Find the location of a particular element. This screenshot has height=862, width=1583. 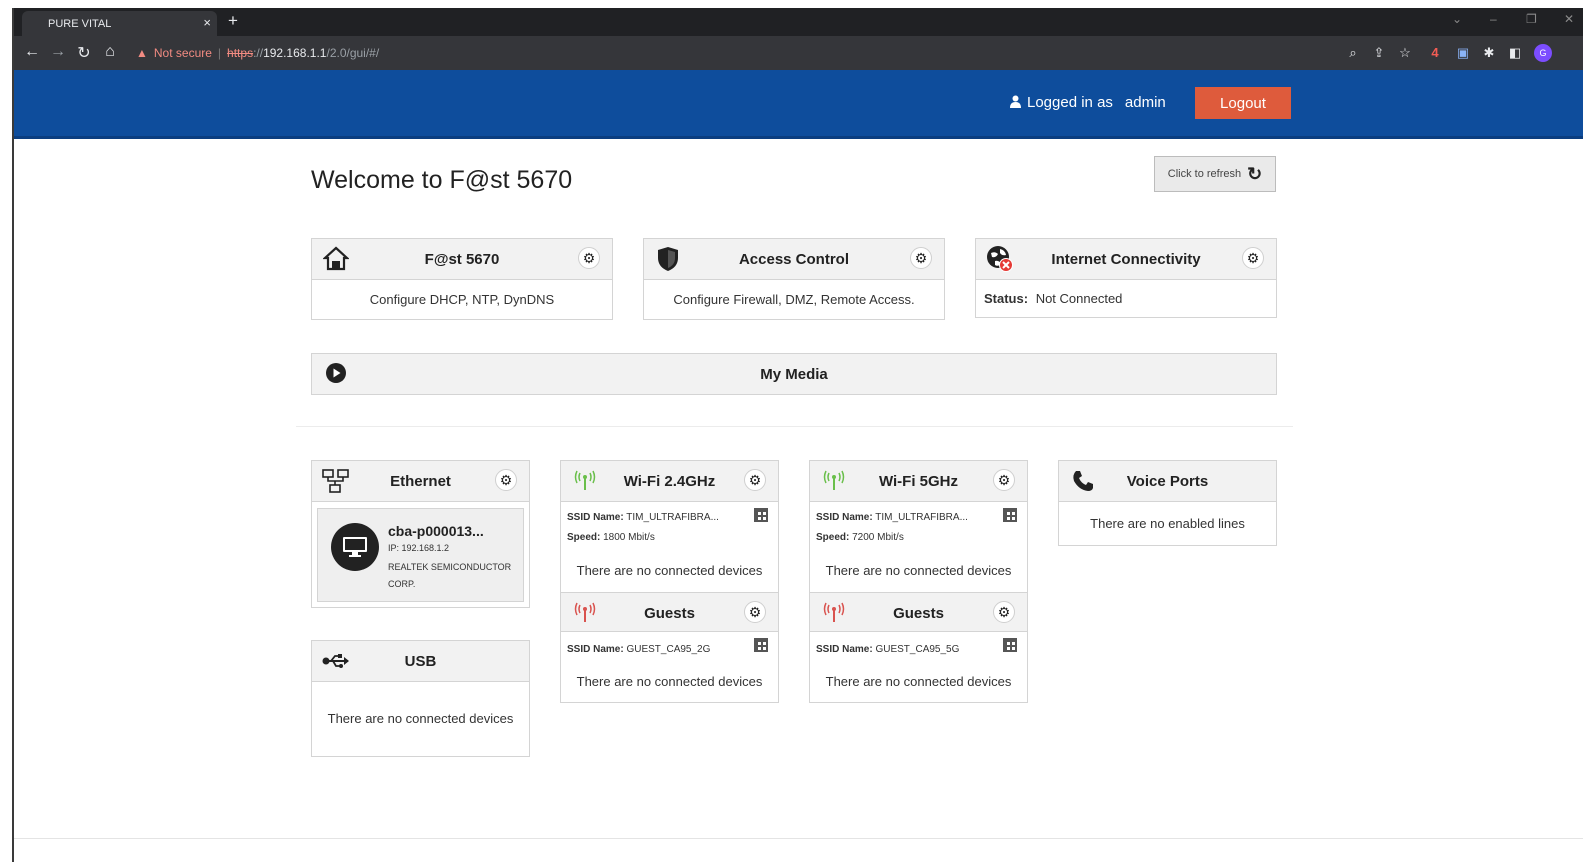

voice-ports-header: Voice Ports is located at coordinates (1167, 481).